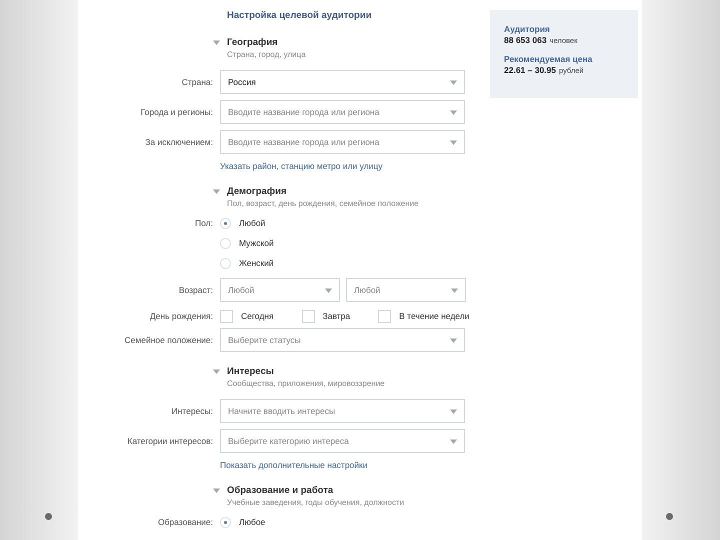  Describe the element at coordinates (170, 441) in the screenshot. I see `field-label: Категории интересов:` at that location.